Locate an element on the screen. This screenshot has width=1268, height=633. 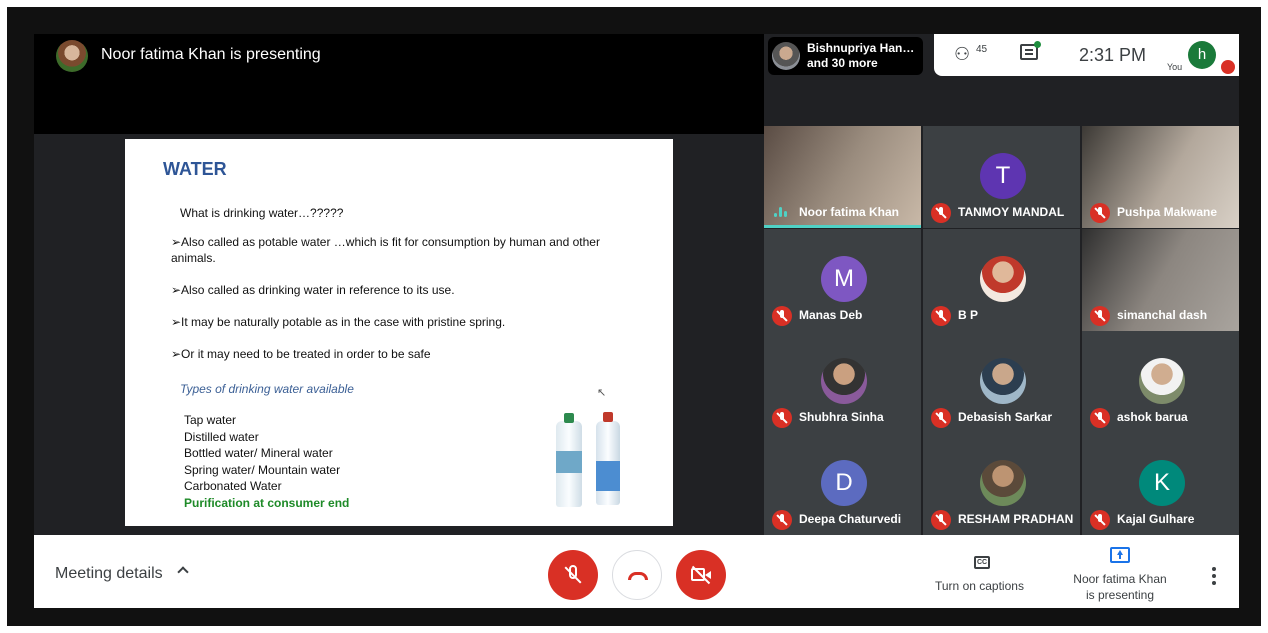
participant-tile: RESHAM PRADHAN is located at coordinates (1001, 484).